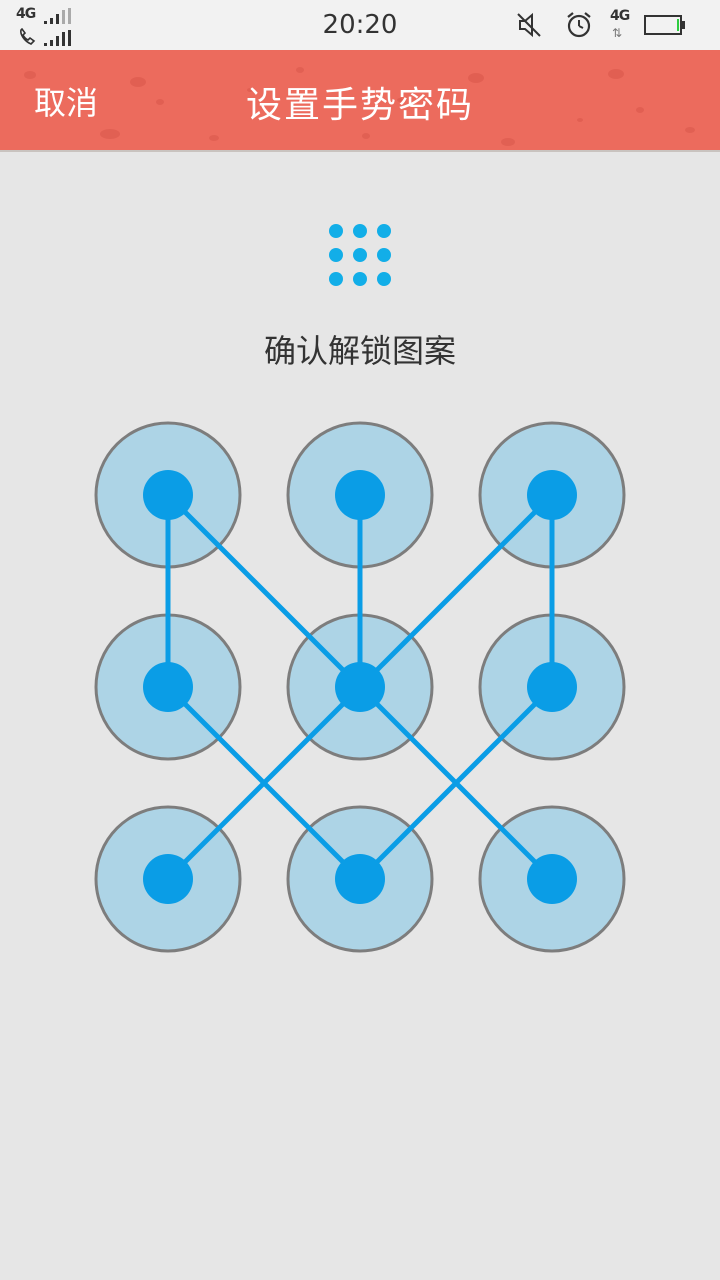 The width and height of the screenshot is (720, 1280). I want to click on status-right: 4G ⇅, so click(609, 26).